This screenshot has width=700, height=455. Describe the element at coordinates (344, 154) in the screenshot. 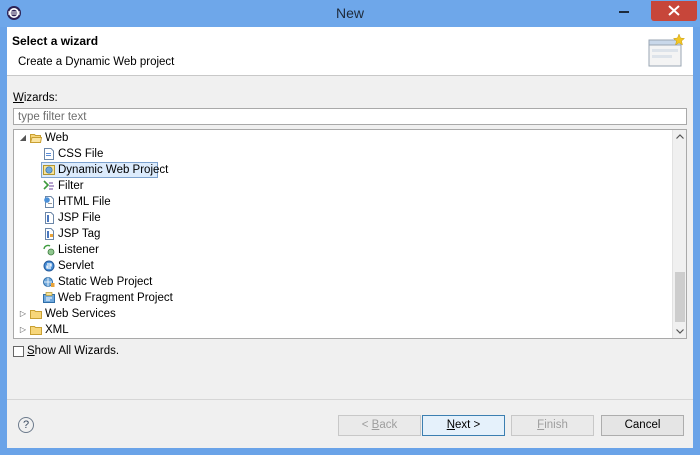

I see `tree-item-css-file: CSS File` at that location.